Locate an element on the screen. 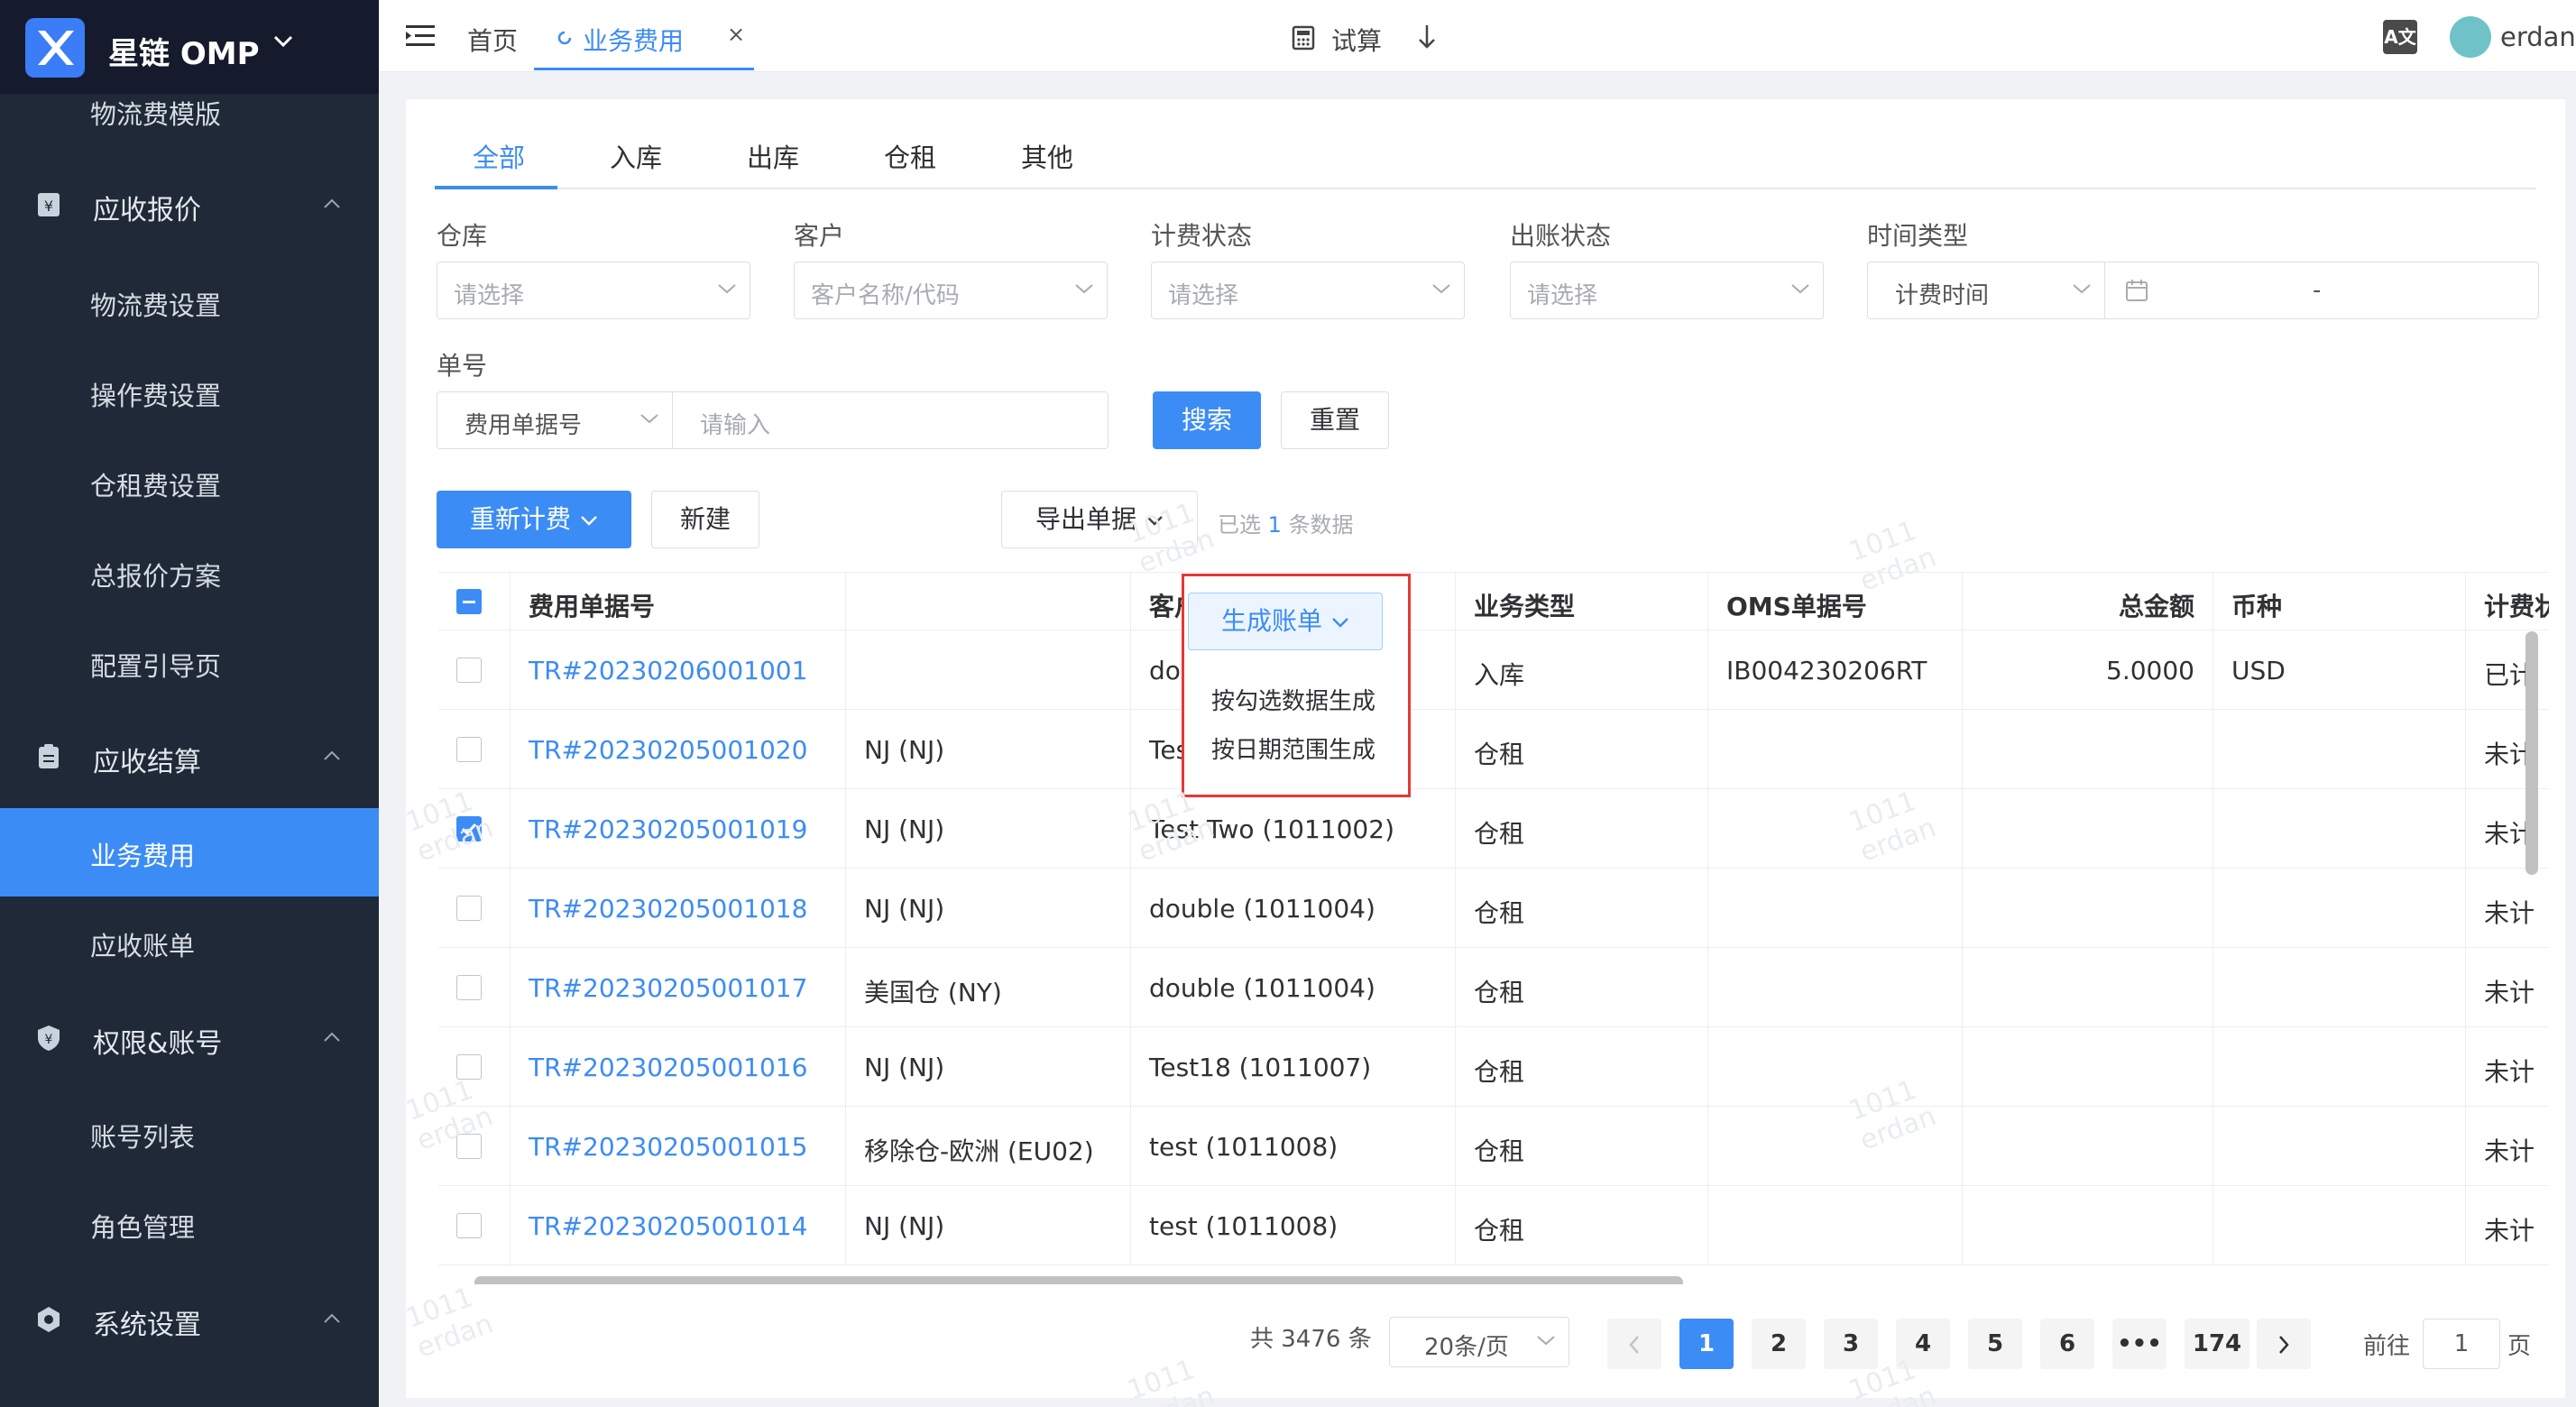 The image size is (2576, 1407). generate-bill-dropdown: 生成账单 按勾选数据生成 按日期范围生成 is located at coordinates (1296, 685).